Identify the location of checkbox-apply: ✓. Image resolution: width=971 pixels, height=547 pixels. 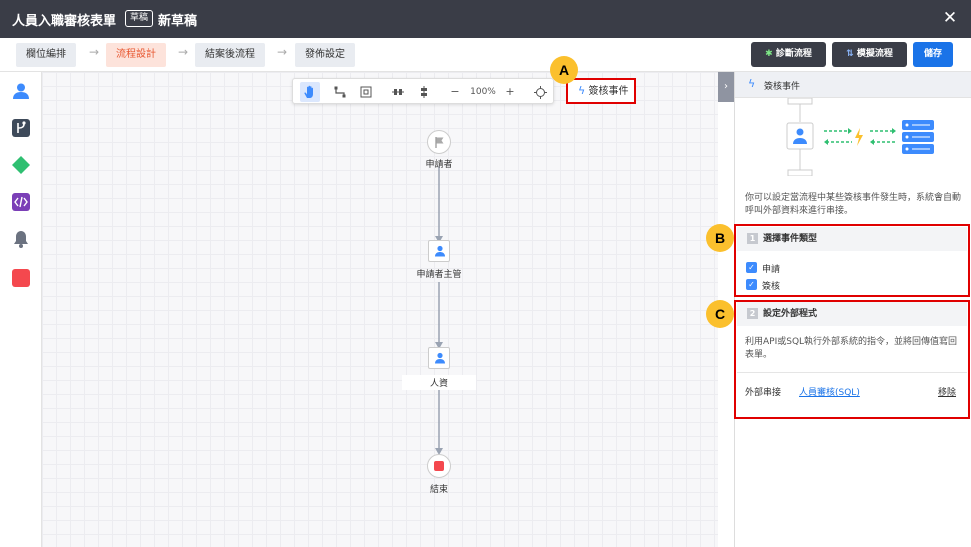
(751, 267).